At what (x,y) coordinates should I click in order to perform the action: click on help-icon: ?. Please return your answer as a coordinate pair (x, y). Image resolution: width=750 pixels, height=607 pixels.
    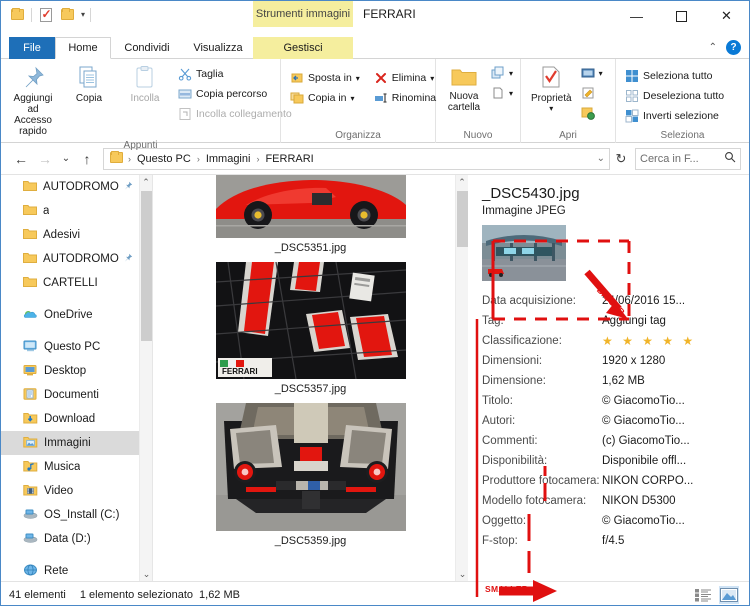
    Looking at the image, I should click on (733, 47).